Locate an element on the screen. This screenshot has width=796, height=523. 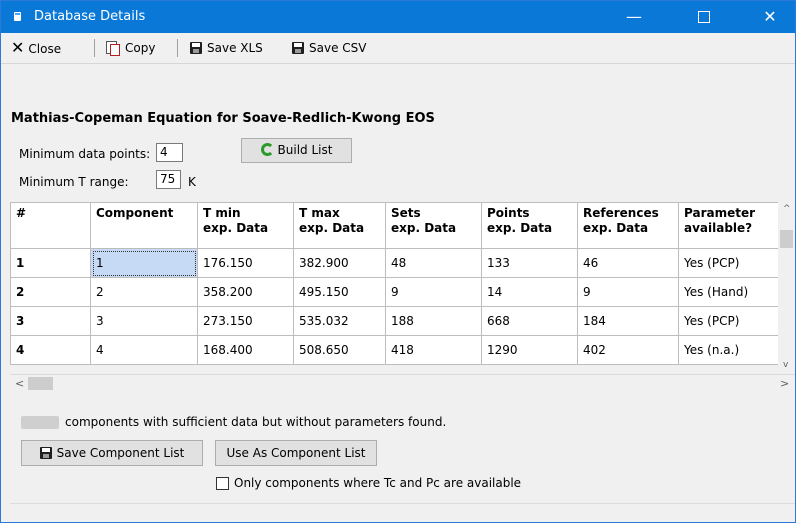
column-header: Component is located at coordinates (144, 225).